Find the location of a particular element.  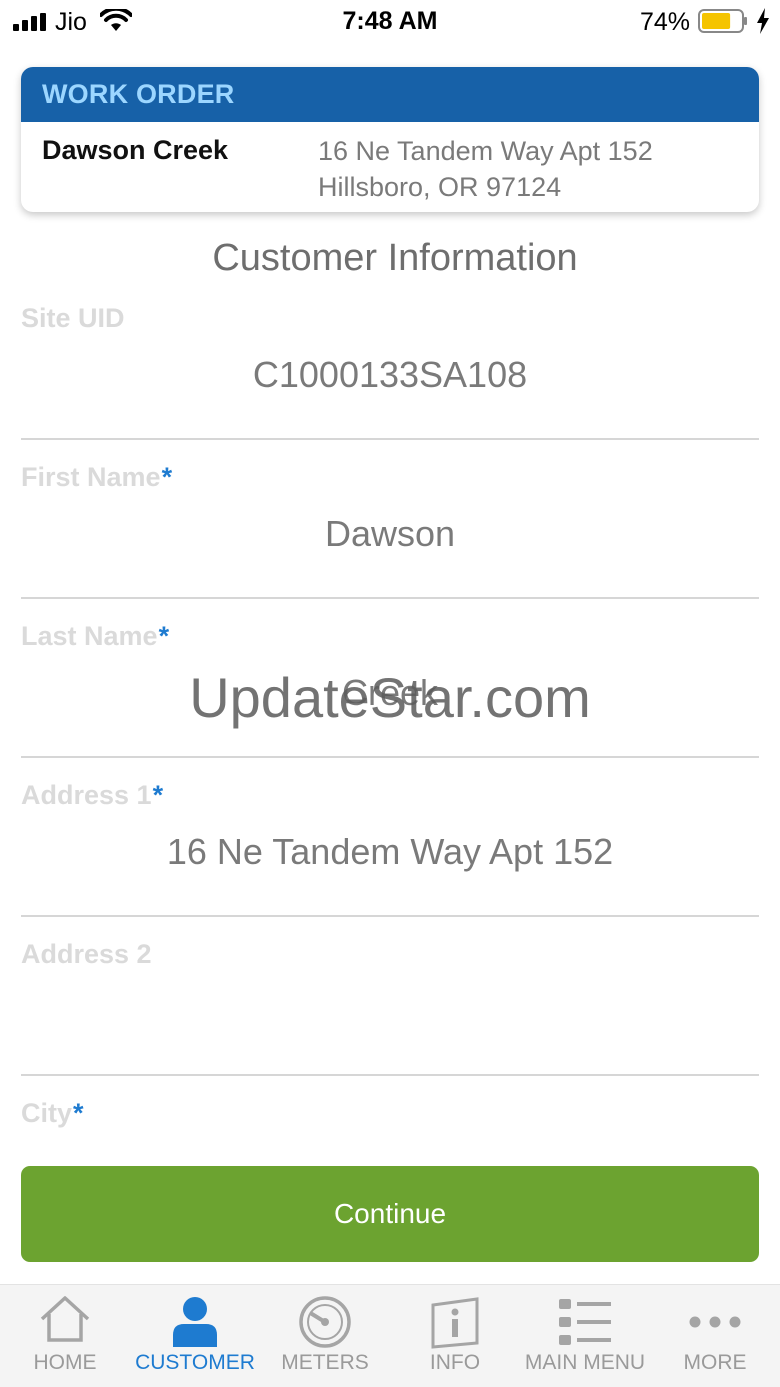

tab-info: INFO is located at coordinates (455, 1336).